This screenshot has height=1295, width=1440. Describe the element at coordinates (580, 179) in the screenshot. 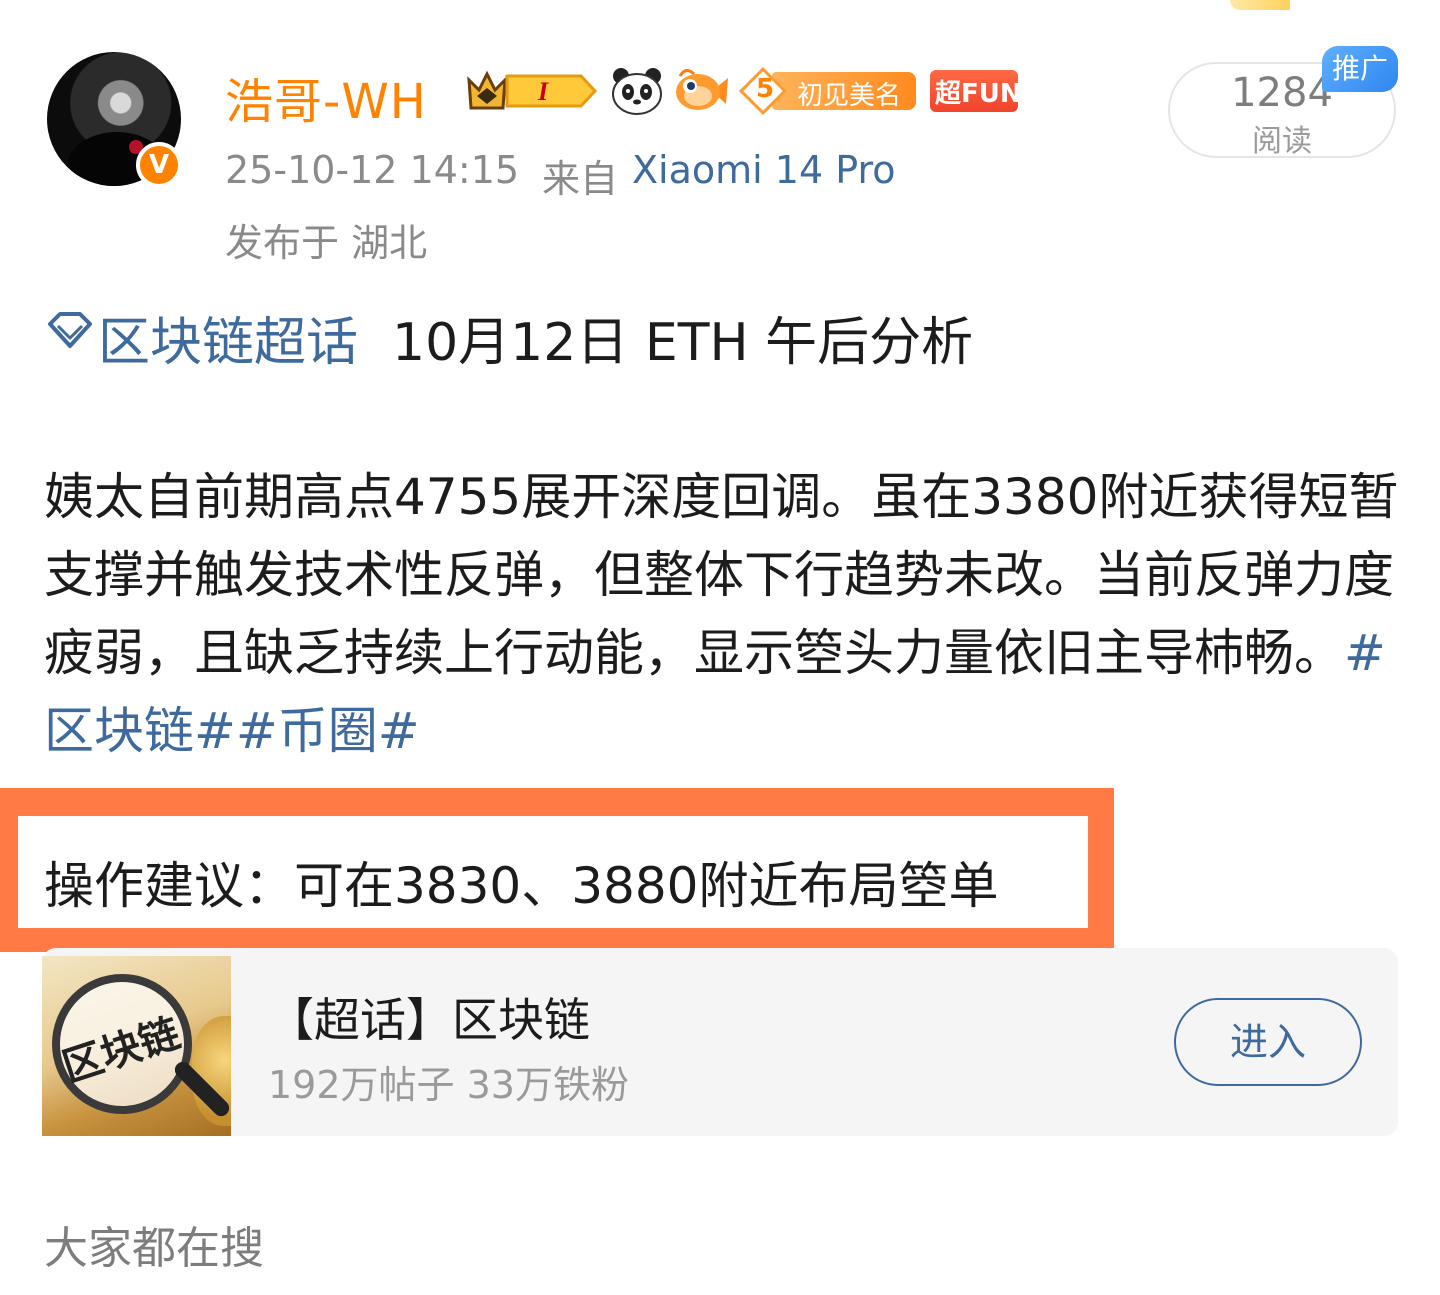

I see `post-from-label: 来自` at that location.